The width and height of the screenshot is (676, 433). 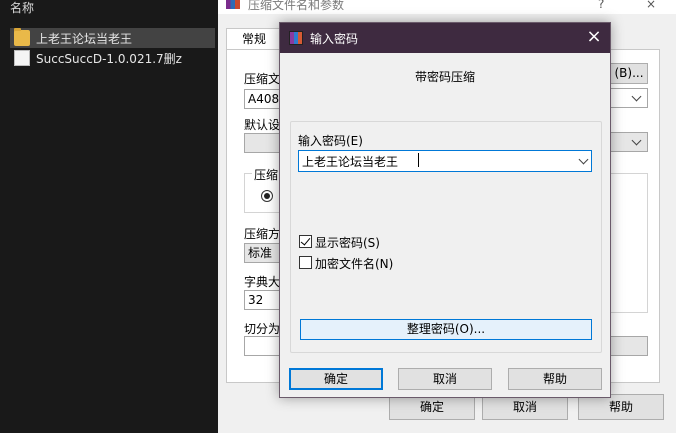 What do you see at coordinates (264, 300) in the screenshot?
I see `dictionary-select: 32` at bounding box center [264, 300].